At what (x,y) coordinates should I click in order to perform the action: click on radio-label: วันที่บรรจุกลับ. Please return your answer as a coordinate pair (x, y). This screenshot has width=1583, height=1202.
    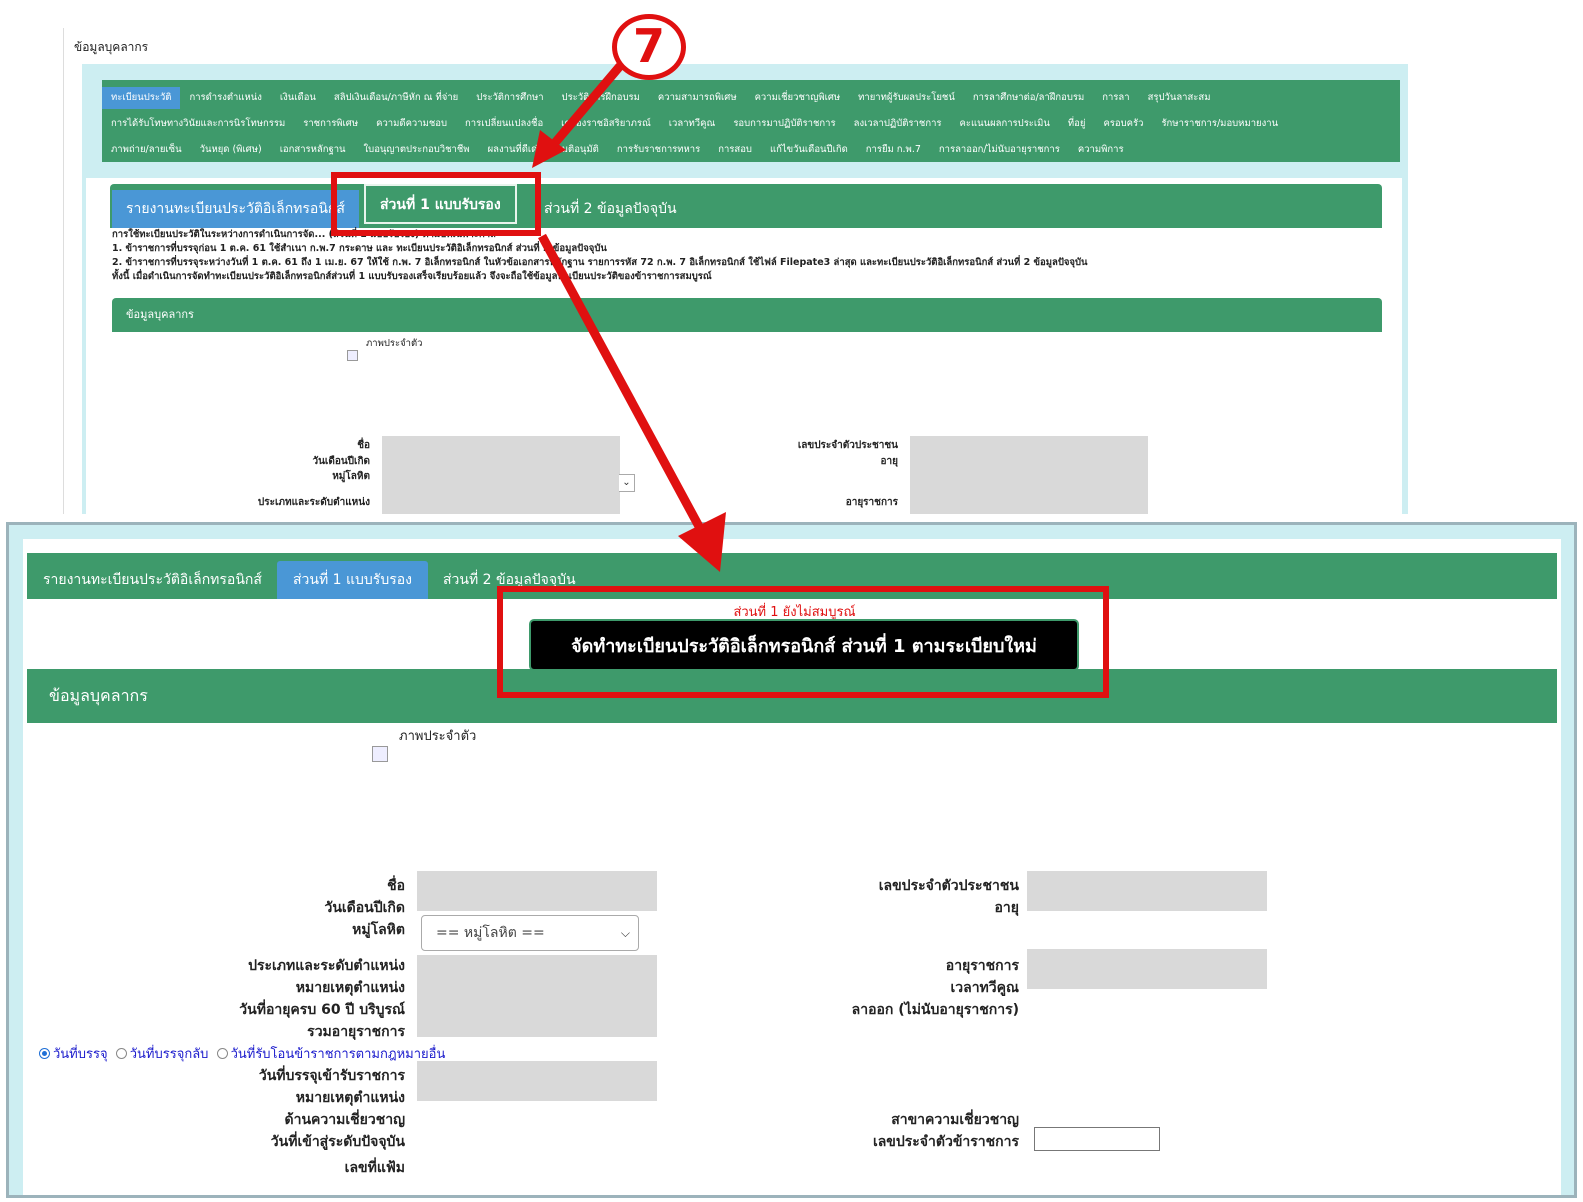
    Looking at the image, I should click on (169, 1054).